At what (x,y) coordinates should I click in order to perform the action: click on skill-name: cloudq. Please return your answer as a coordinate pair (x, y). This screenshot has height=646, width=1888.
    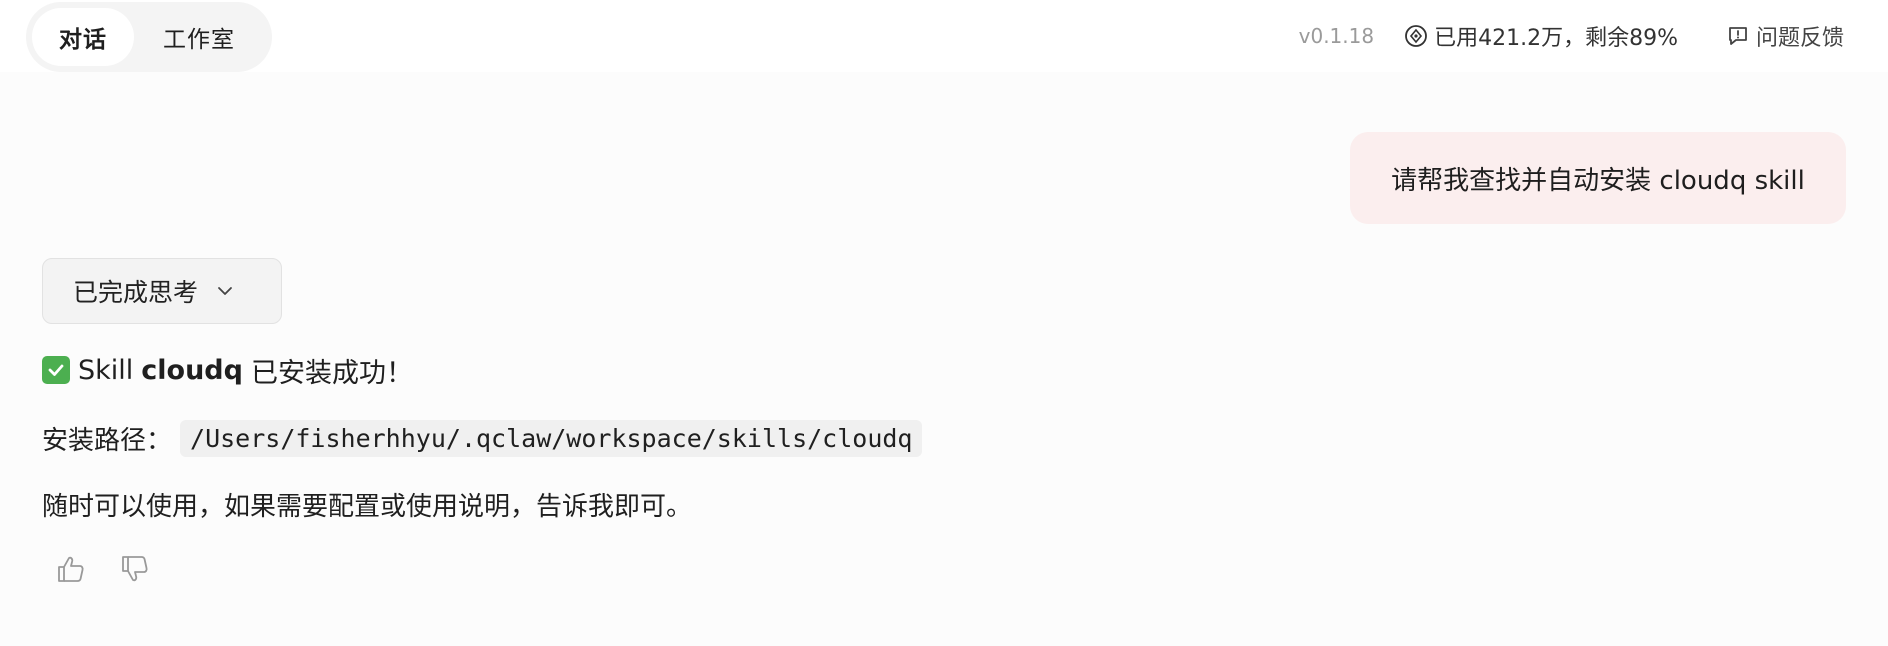
    Looking at the image, I should click on (192, 370).